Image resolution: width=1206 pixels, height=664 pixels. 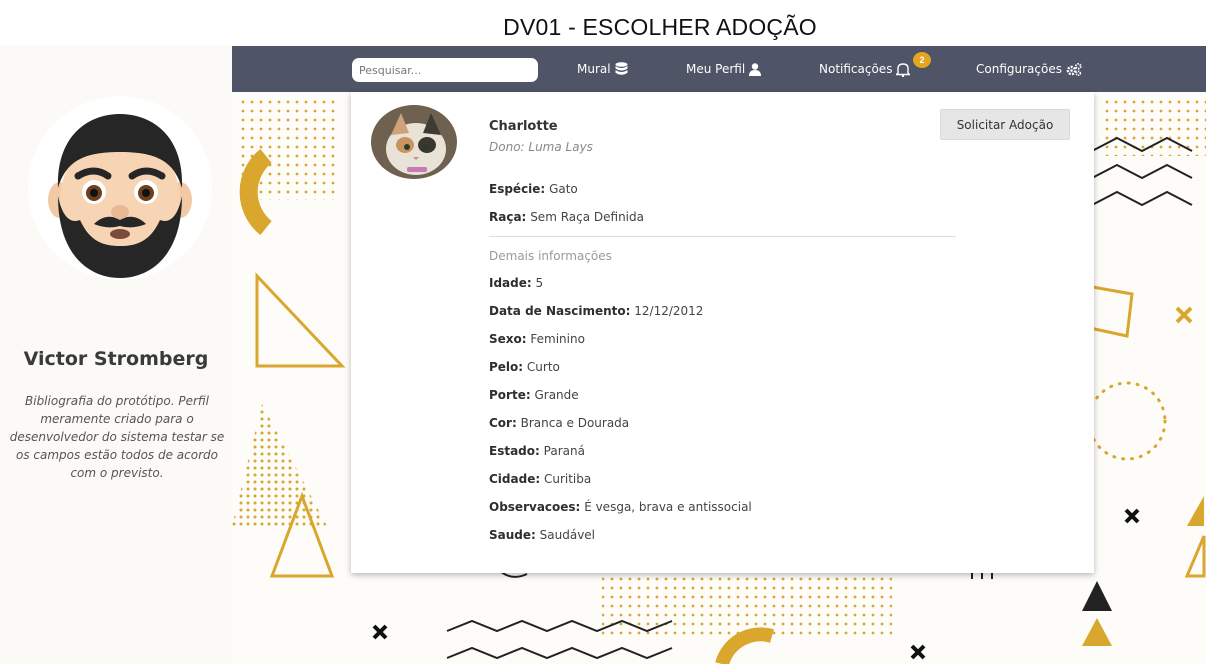 What do you see at coordinates (575, 423) in the screenshot?
I see `detail-value: Branca e Dourada` at bounding box center [575, 423].